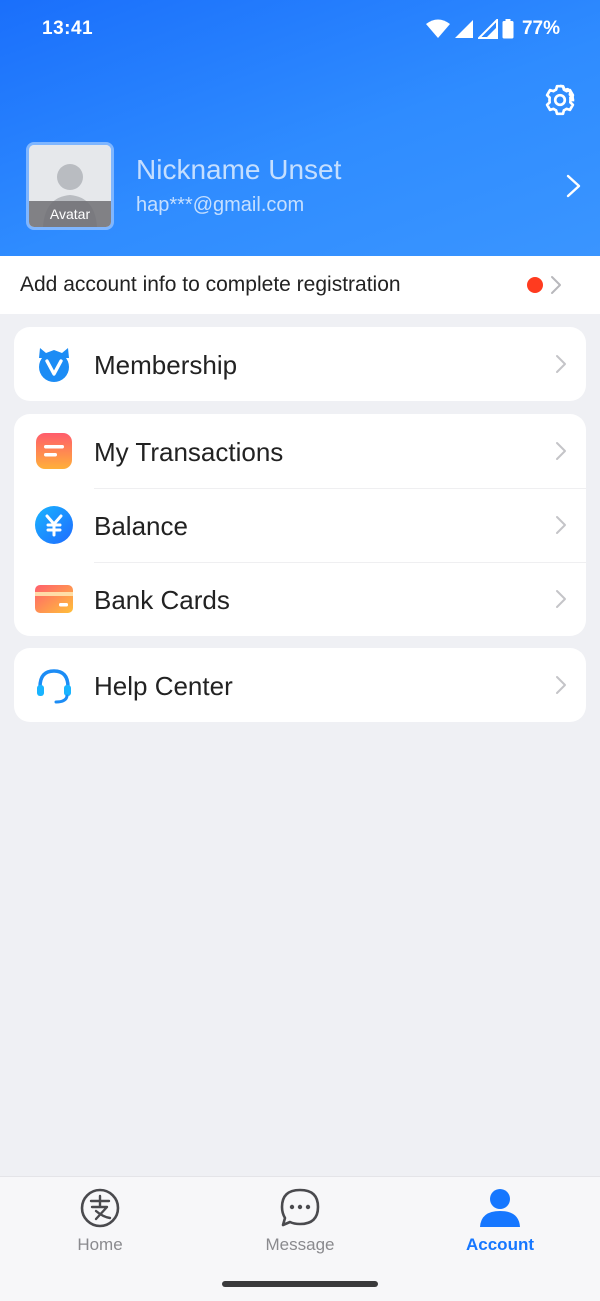 The height and width of the screenshot is (1301, 600). I want to click on menu-item-label: Bank Cards, so click(162, 600).